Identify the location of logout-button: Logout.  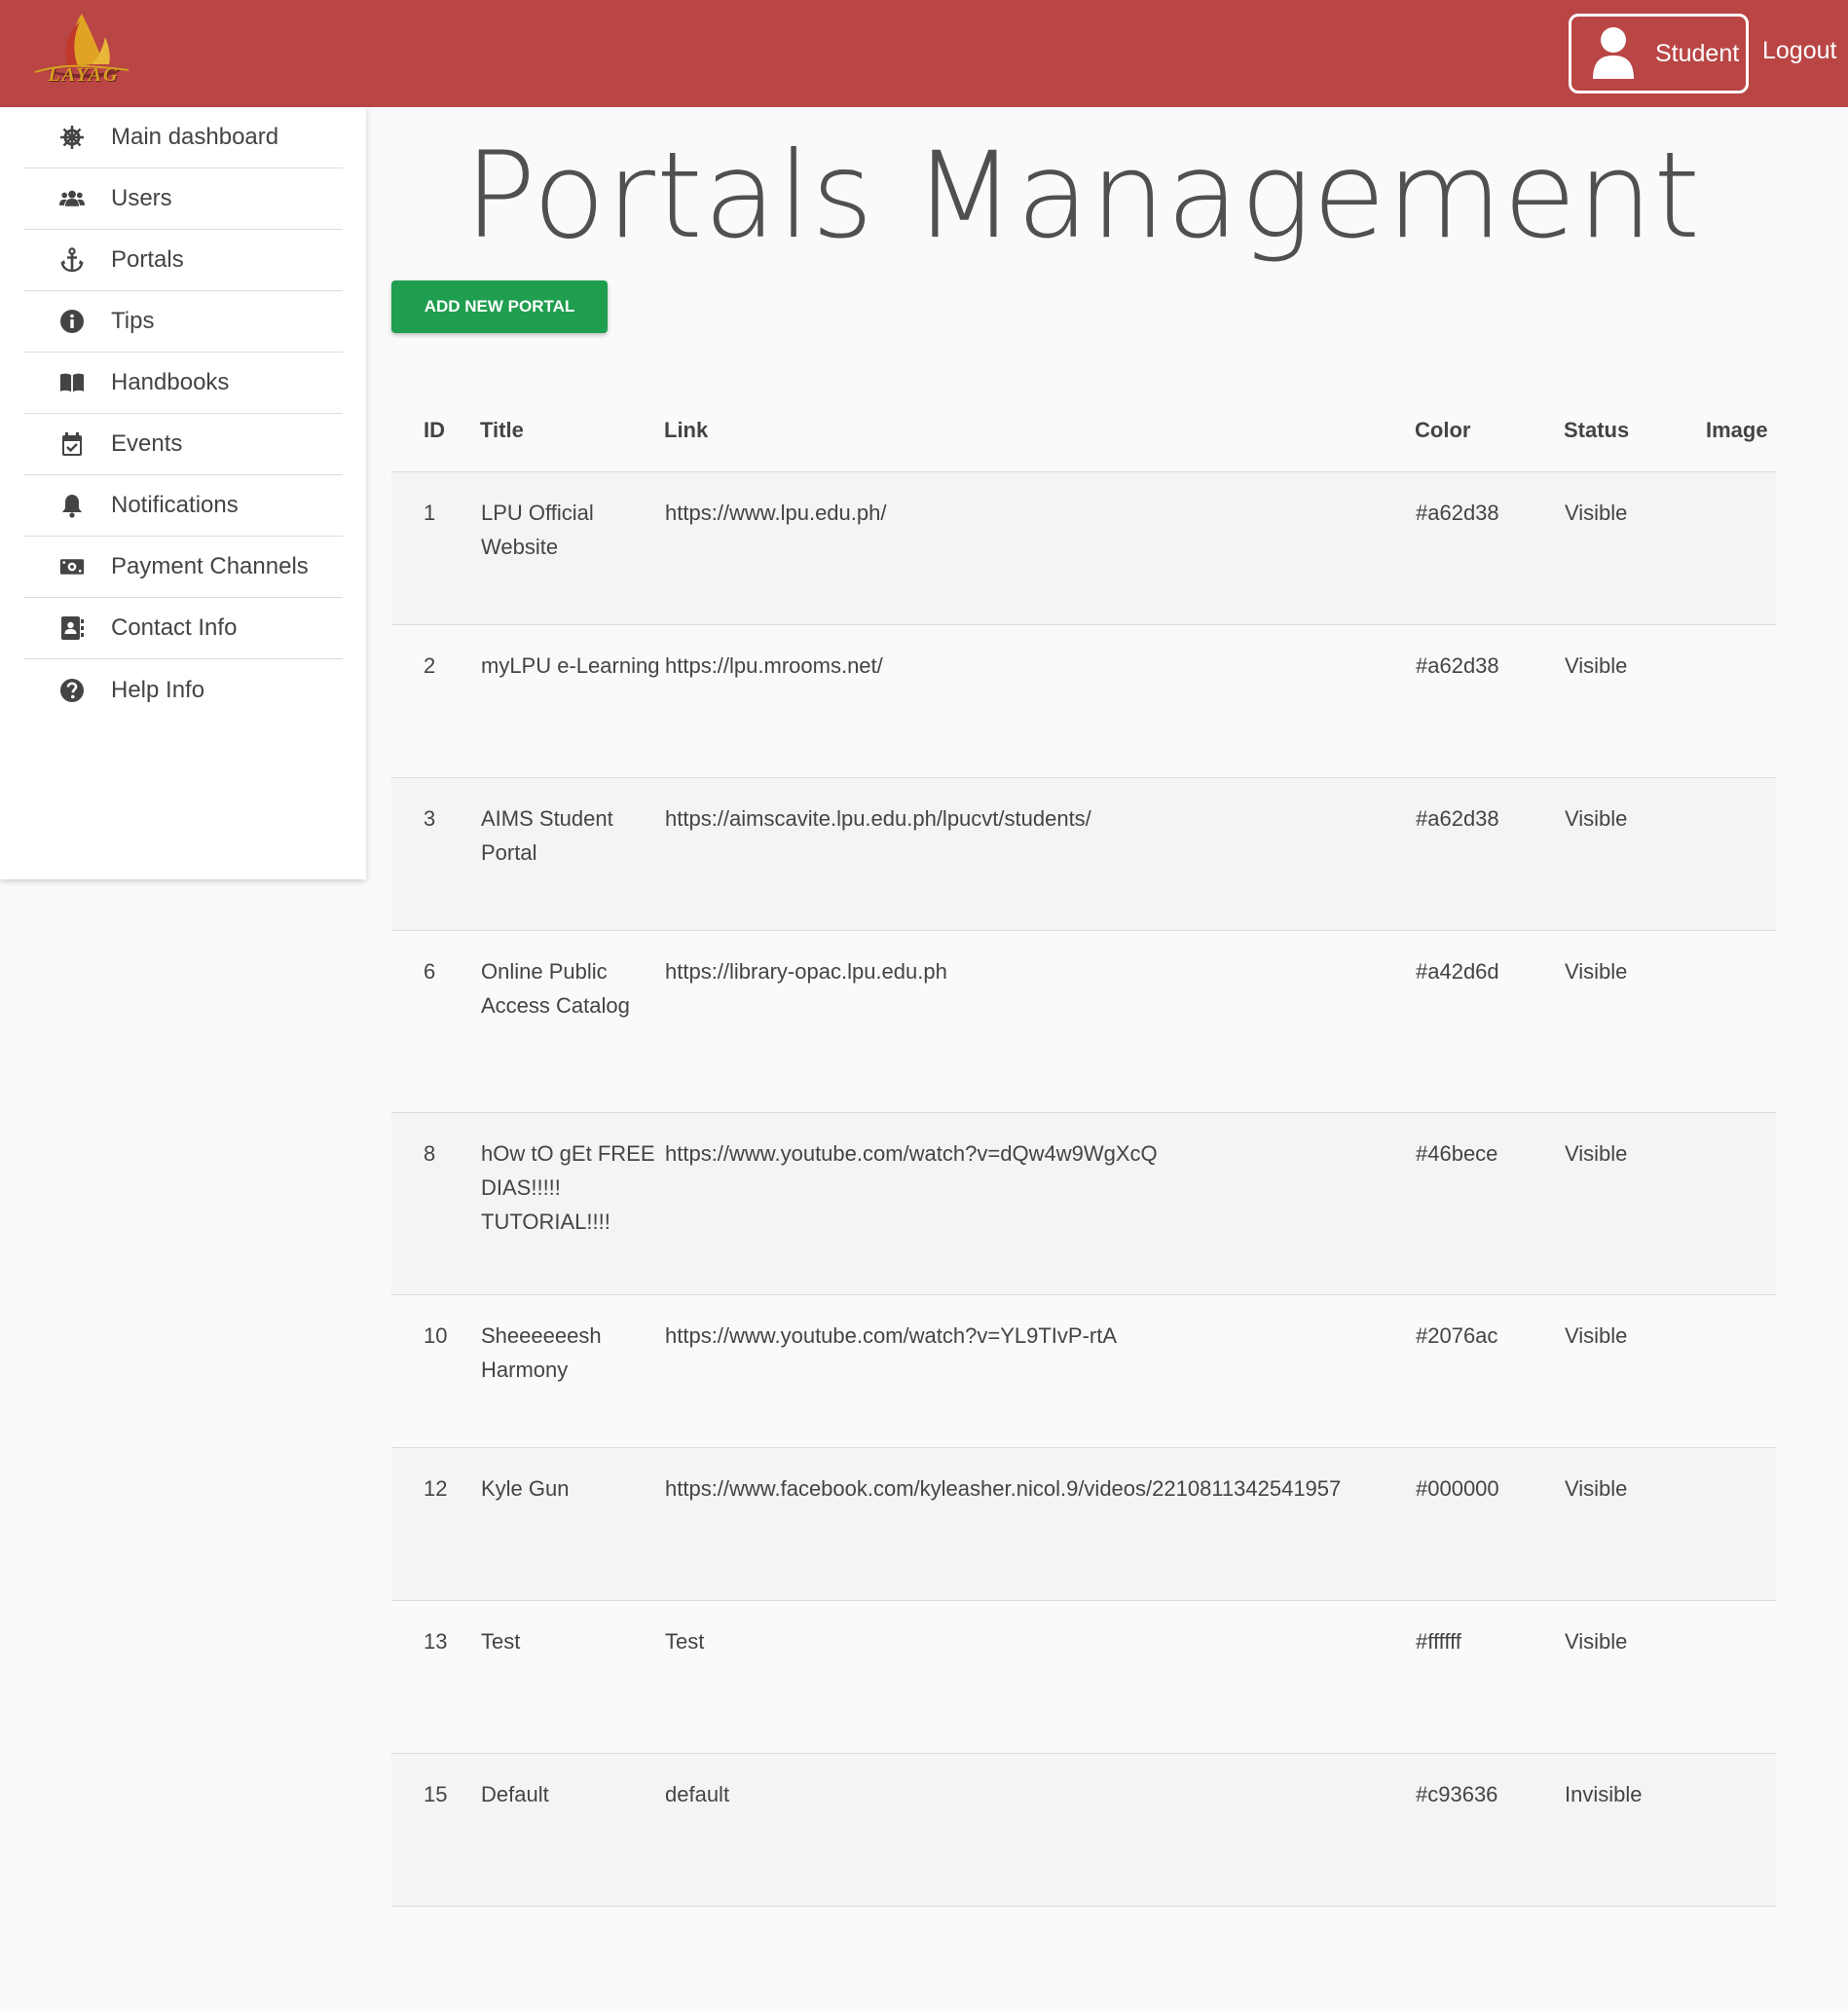
(1799, 51).